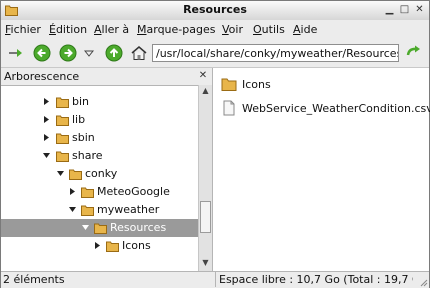  I want to click on item-count: 2 éléments, so click(34, 279).